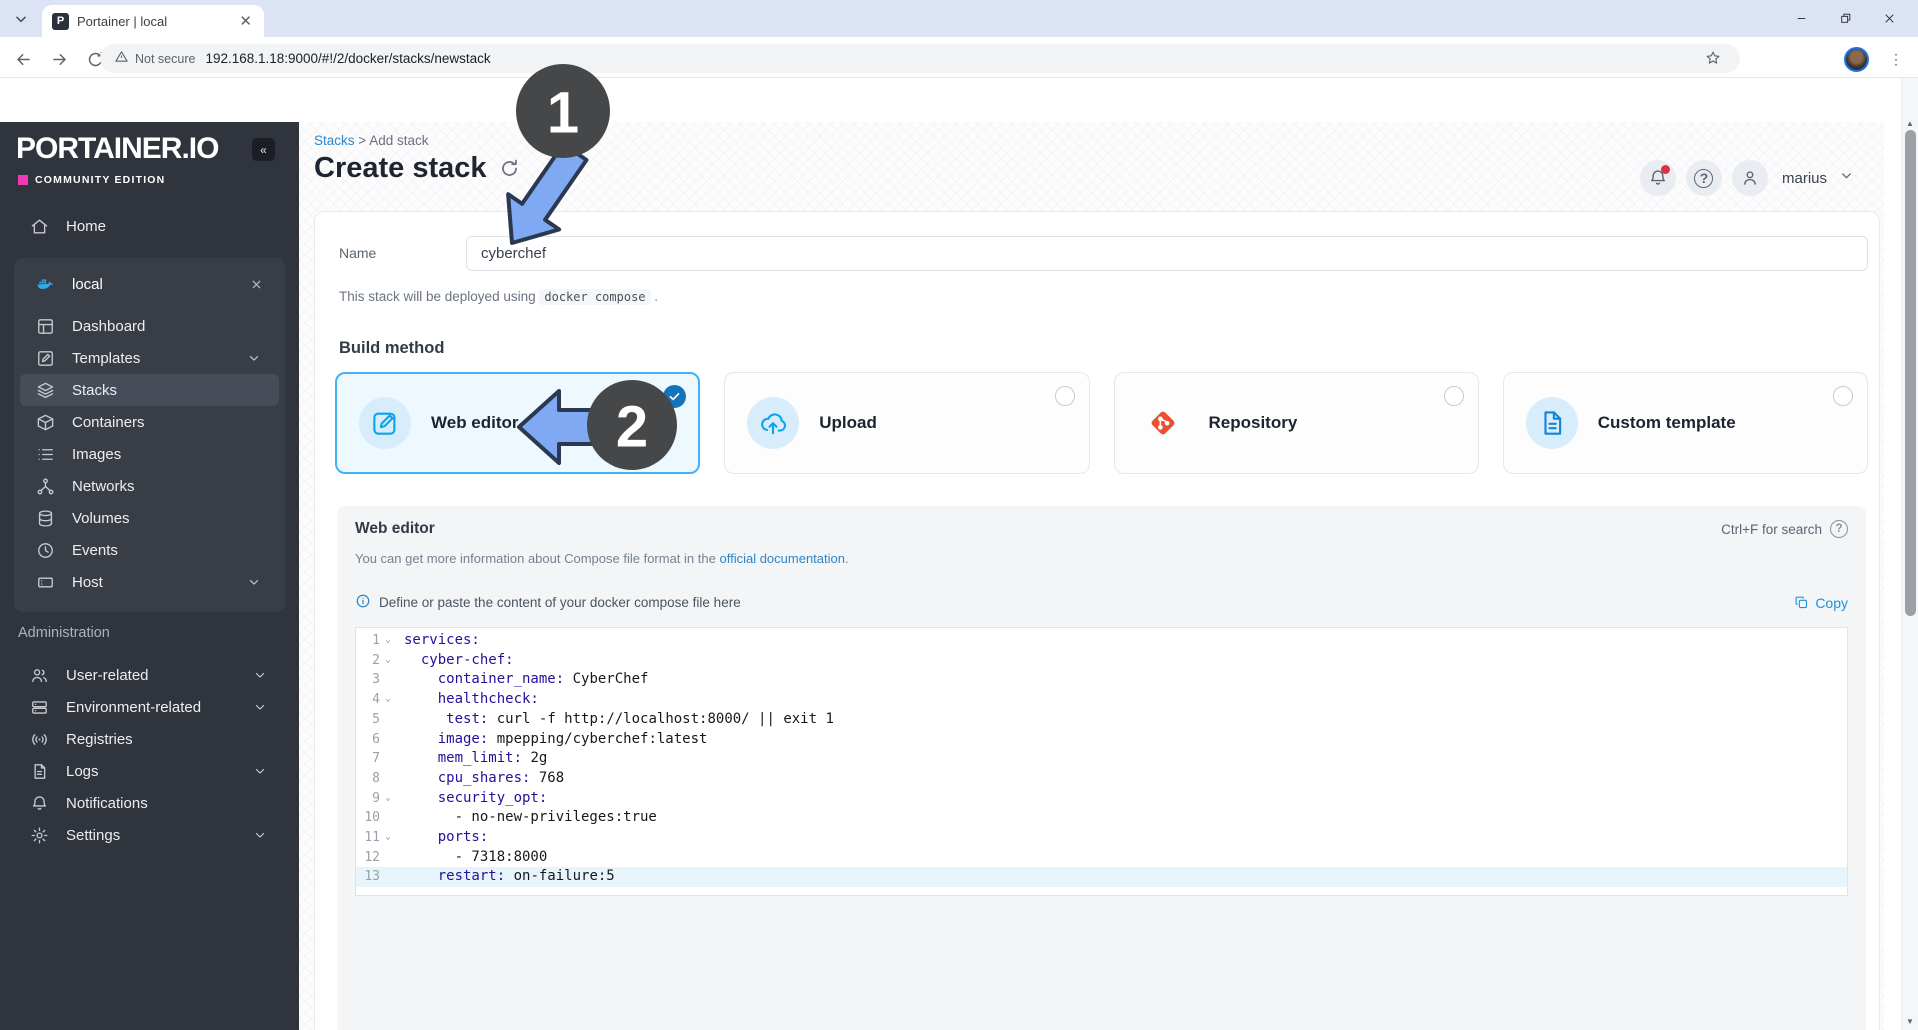 This screenshot has width=1918, height=1030. I want to click on official-documentation-link: official documentation, so click(782, 558).